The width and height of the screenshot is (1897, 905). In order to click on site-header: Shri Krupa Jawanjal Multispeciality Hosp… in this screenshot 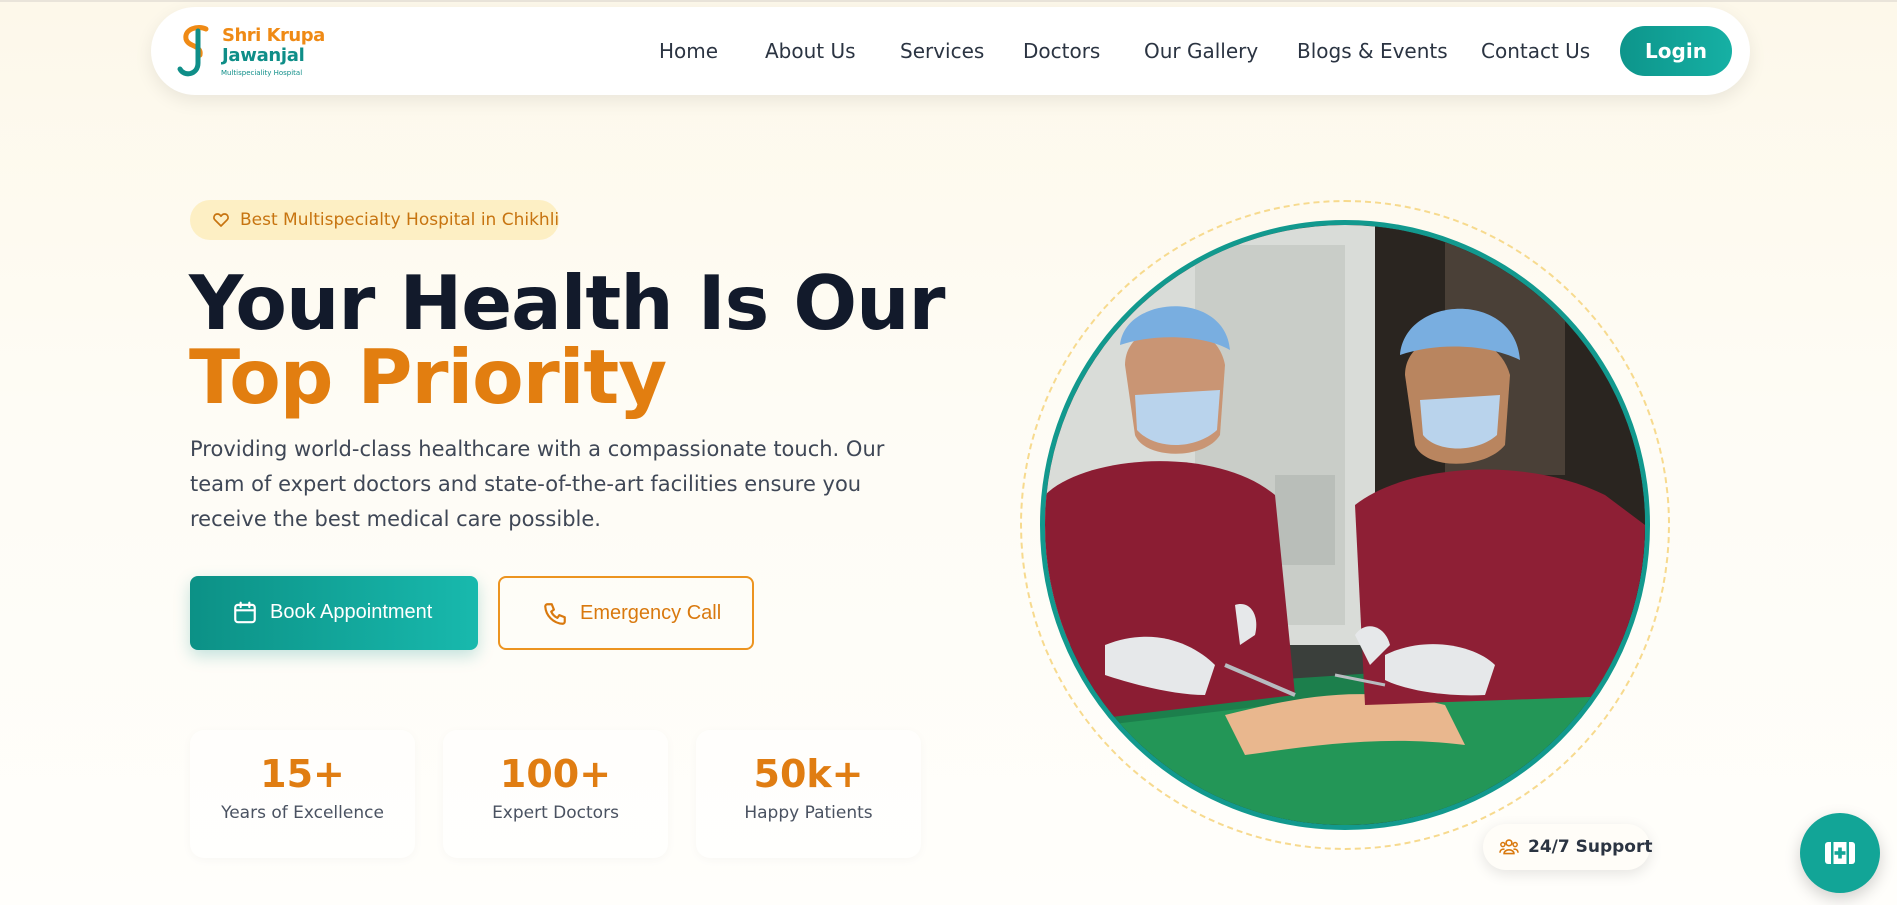, I will do `click(950, 51)`.